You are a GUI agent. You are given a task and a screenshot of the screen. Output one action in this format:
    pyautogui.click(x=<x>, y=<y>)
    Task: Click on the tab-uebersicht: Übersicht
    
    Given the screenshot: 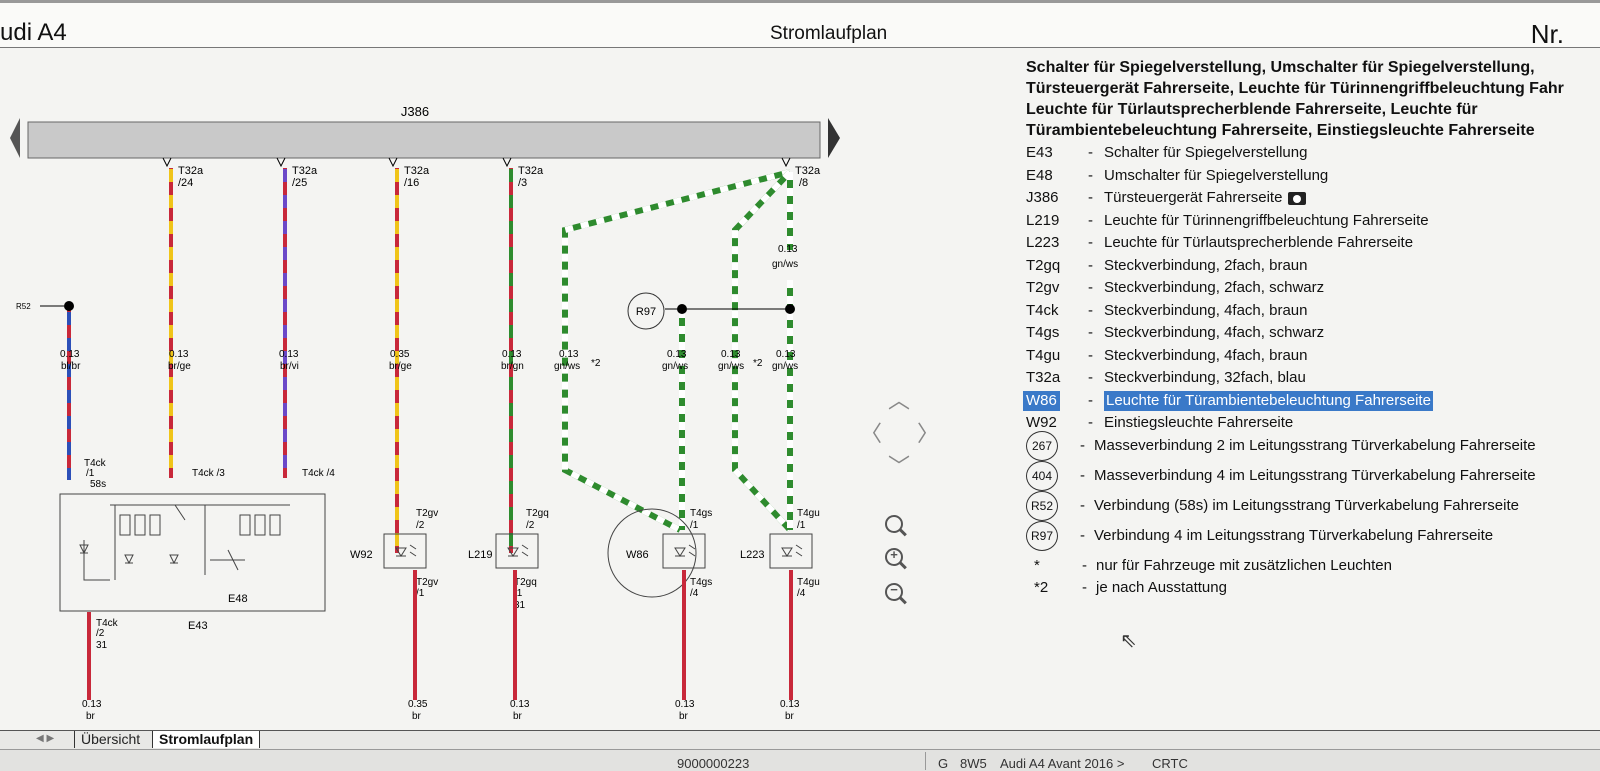 What is the action you would take?
    pyautogui.click(x=110, y=739)
    